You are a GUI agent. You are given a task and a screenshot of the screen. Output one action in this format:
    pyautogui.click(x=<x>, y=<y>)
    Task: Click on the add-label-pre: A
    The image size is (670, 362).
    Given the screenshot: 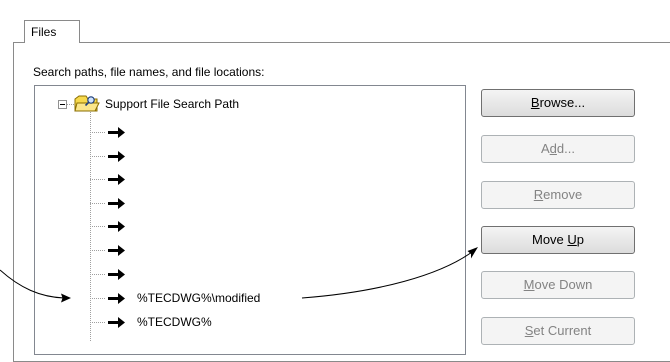 What is the action you would take?
    pyautogui.click(x=545, y=148)
    